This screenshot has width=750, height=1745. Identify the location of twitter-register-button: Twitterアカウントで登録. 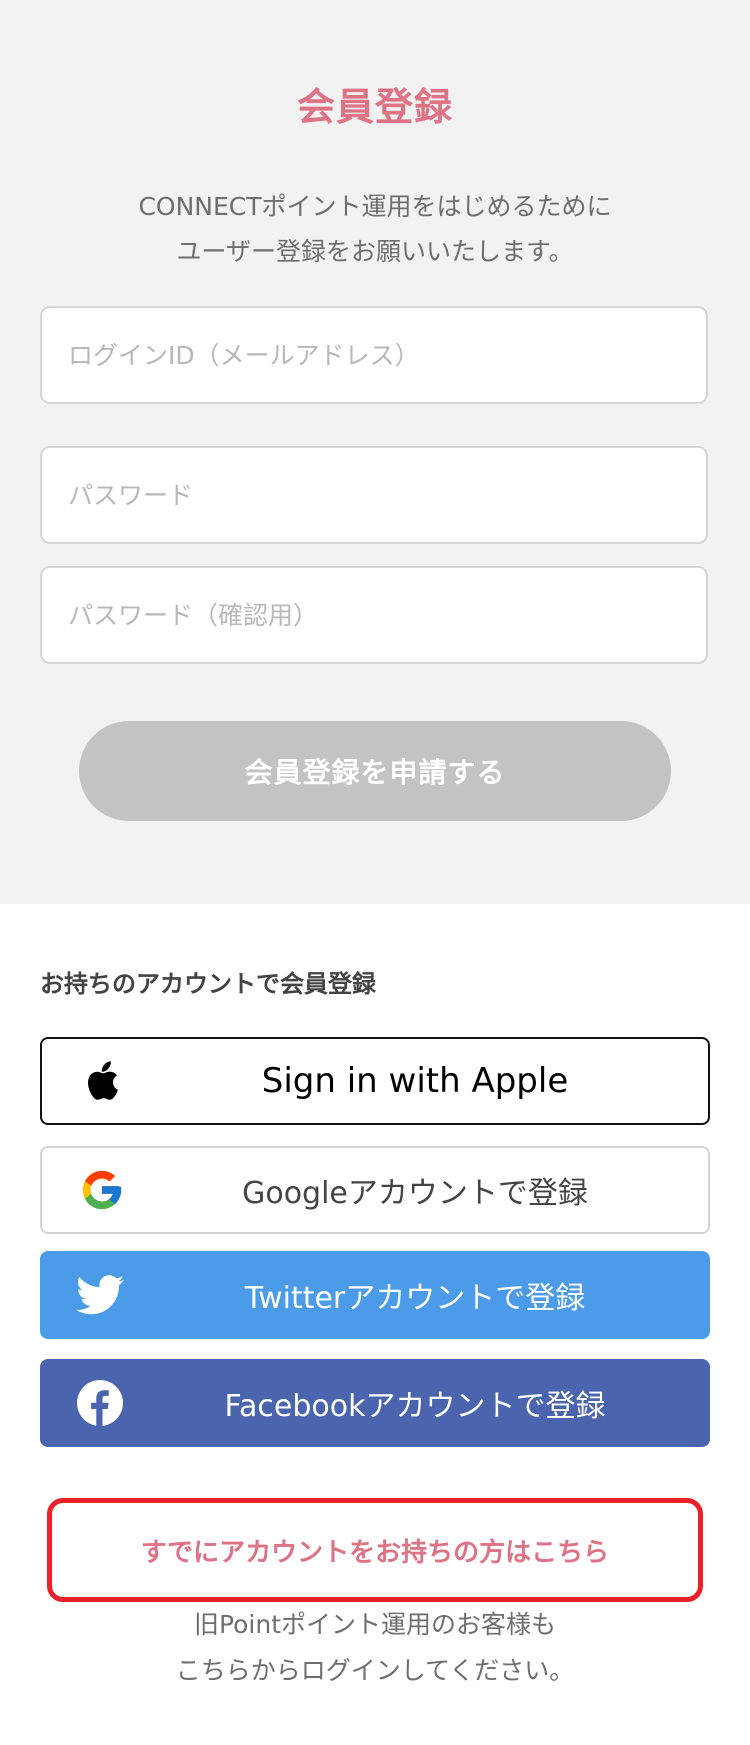
(375, 1295).